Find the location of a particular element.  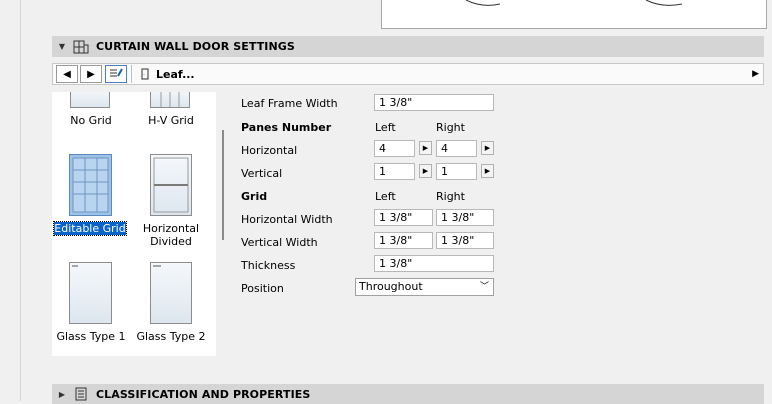

door-settings-icon is located at coordinates (81, 47).